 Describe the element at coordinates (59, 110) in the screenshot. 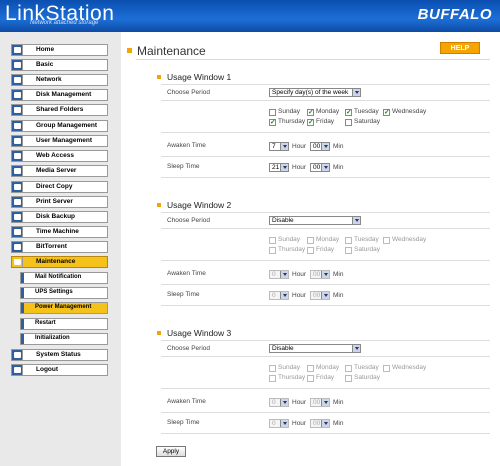

I see `sidebar-item-shared-folders: Shared Folders` at that location.